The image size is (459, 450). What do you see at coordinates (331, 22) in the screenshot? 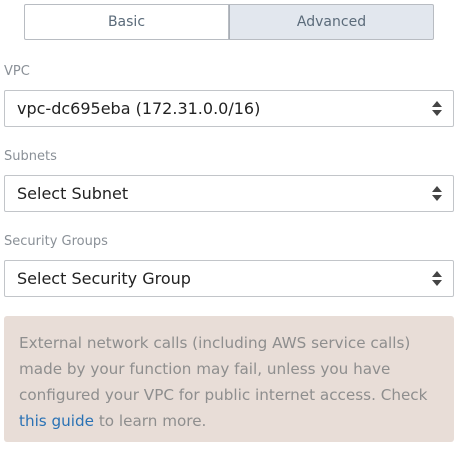
I see `tab-advanced: Advanced` at bounding box center [331, 22].